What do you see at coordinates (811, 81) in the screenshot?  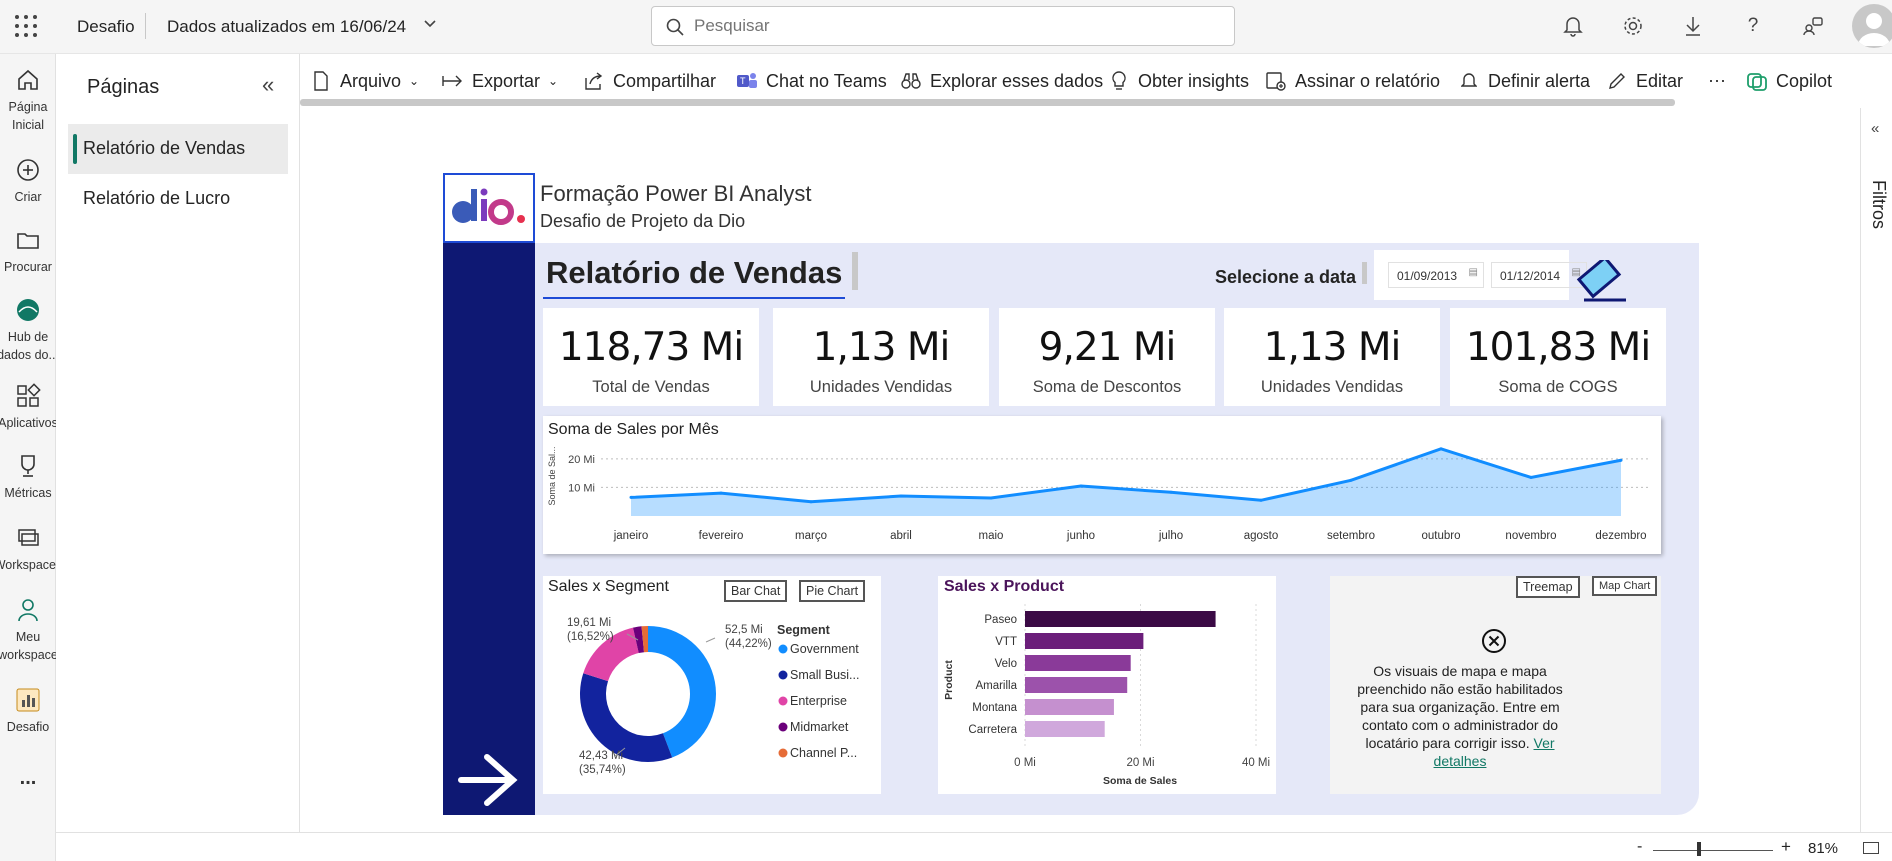 I see `teams-chat-button: T Chat no Teams` at bounding box center [811, 81].